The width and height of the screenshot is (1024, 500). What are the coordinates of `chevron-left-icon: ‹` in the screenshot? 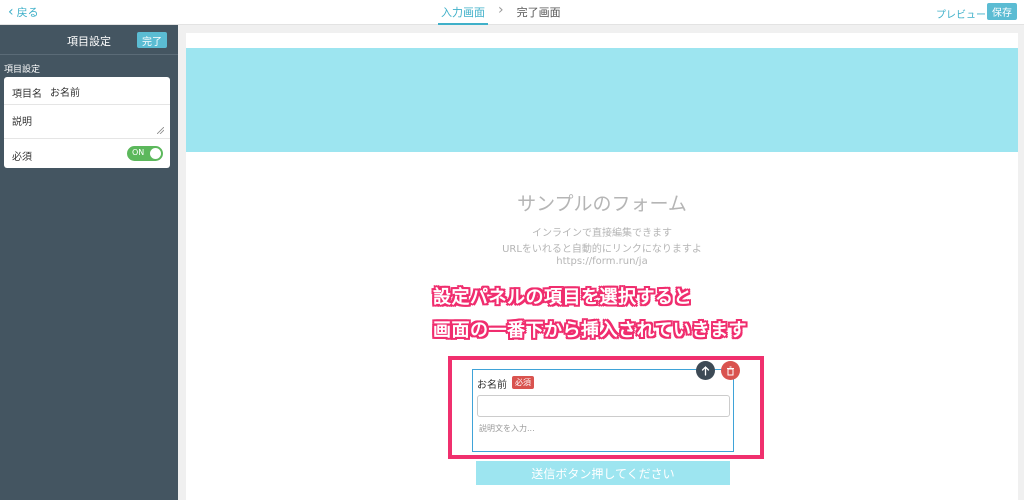 It's located at (11, 12).